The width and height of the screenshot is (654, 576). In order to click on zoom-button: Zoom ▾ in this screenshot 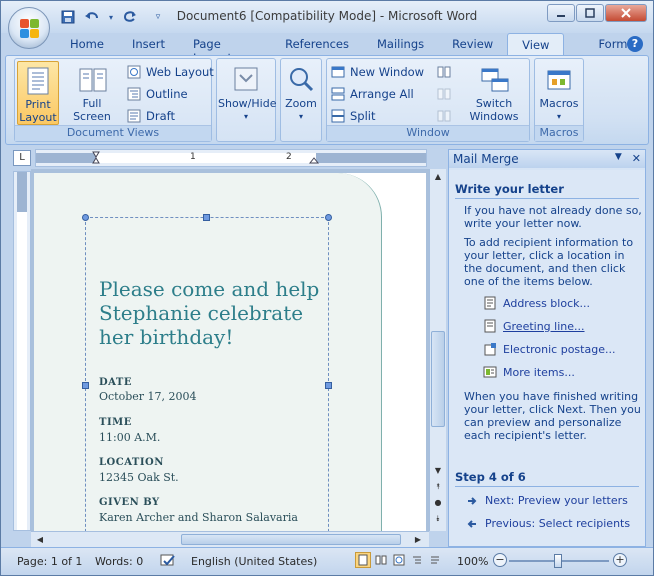, I will do `click(301, 93)`.